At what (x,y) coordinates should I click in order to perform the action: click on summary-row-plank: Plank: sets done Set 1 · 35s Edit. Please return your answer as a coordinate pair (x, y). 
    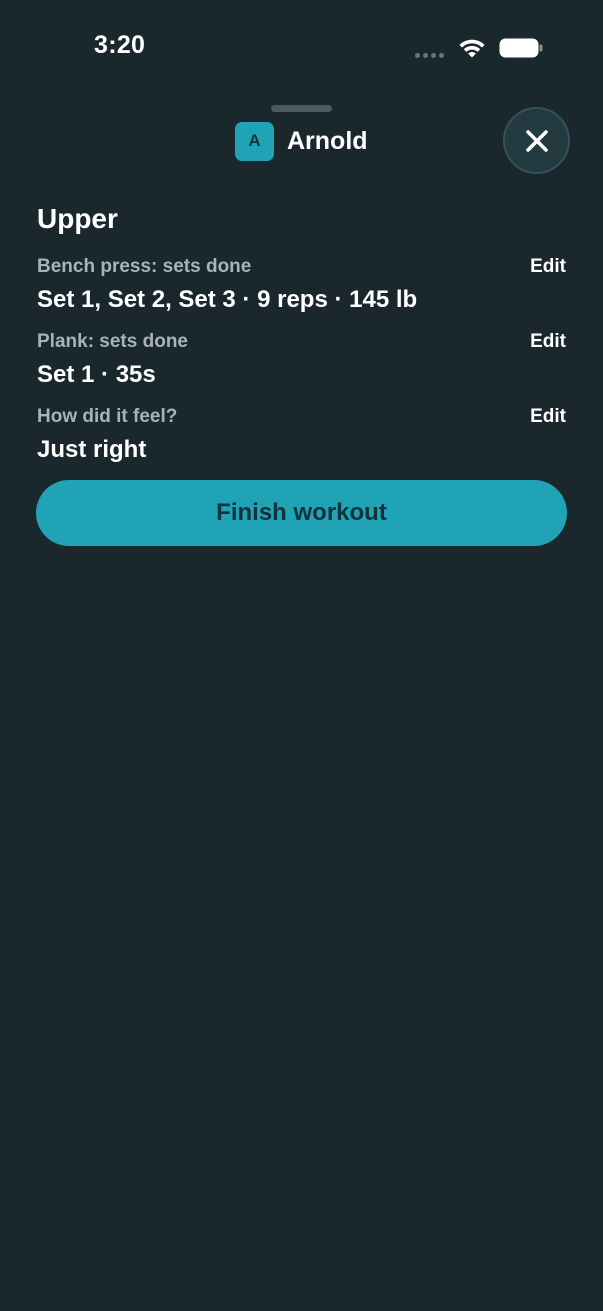
    Looking at the image, I should click on (301, 360).